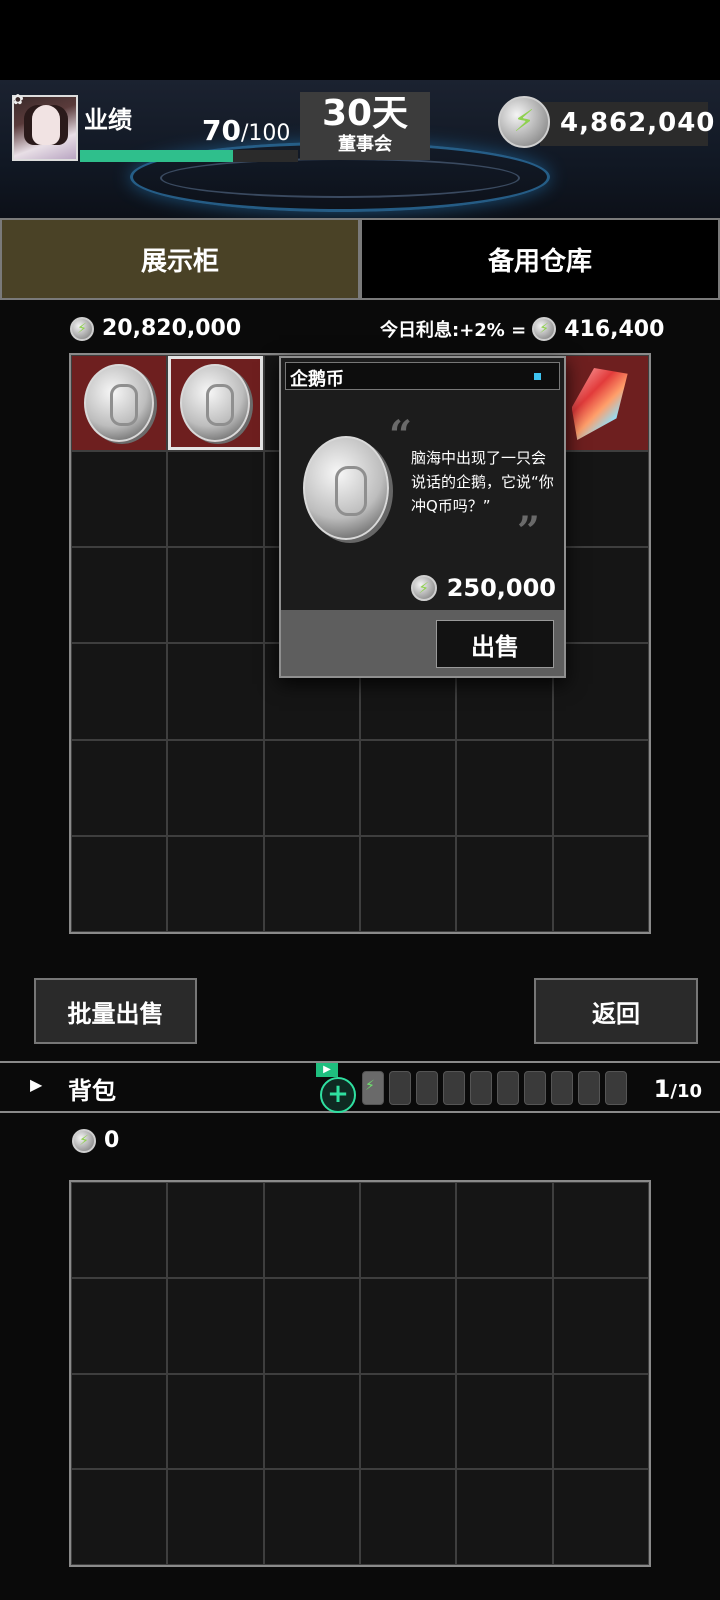  What do you see at coordinates (180, 259) in the screenshot?
I see `tab-showcase: 展示柜` at bounding box center [180, 259].